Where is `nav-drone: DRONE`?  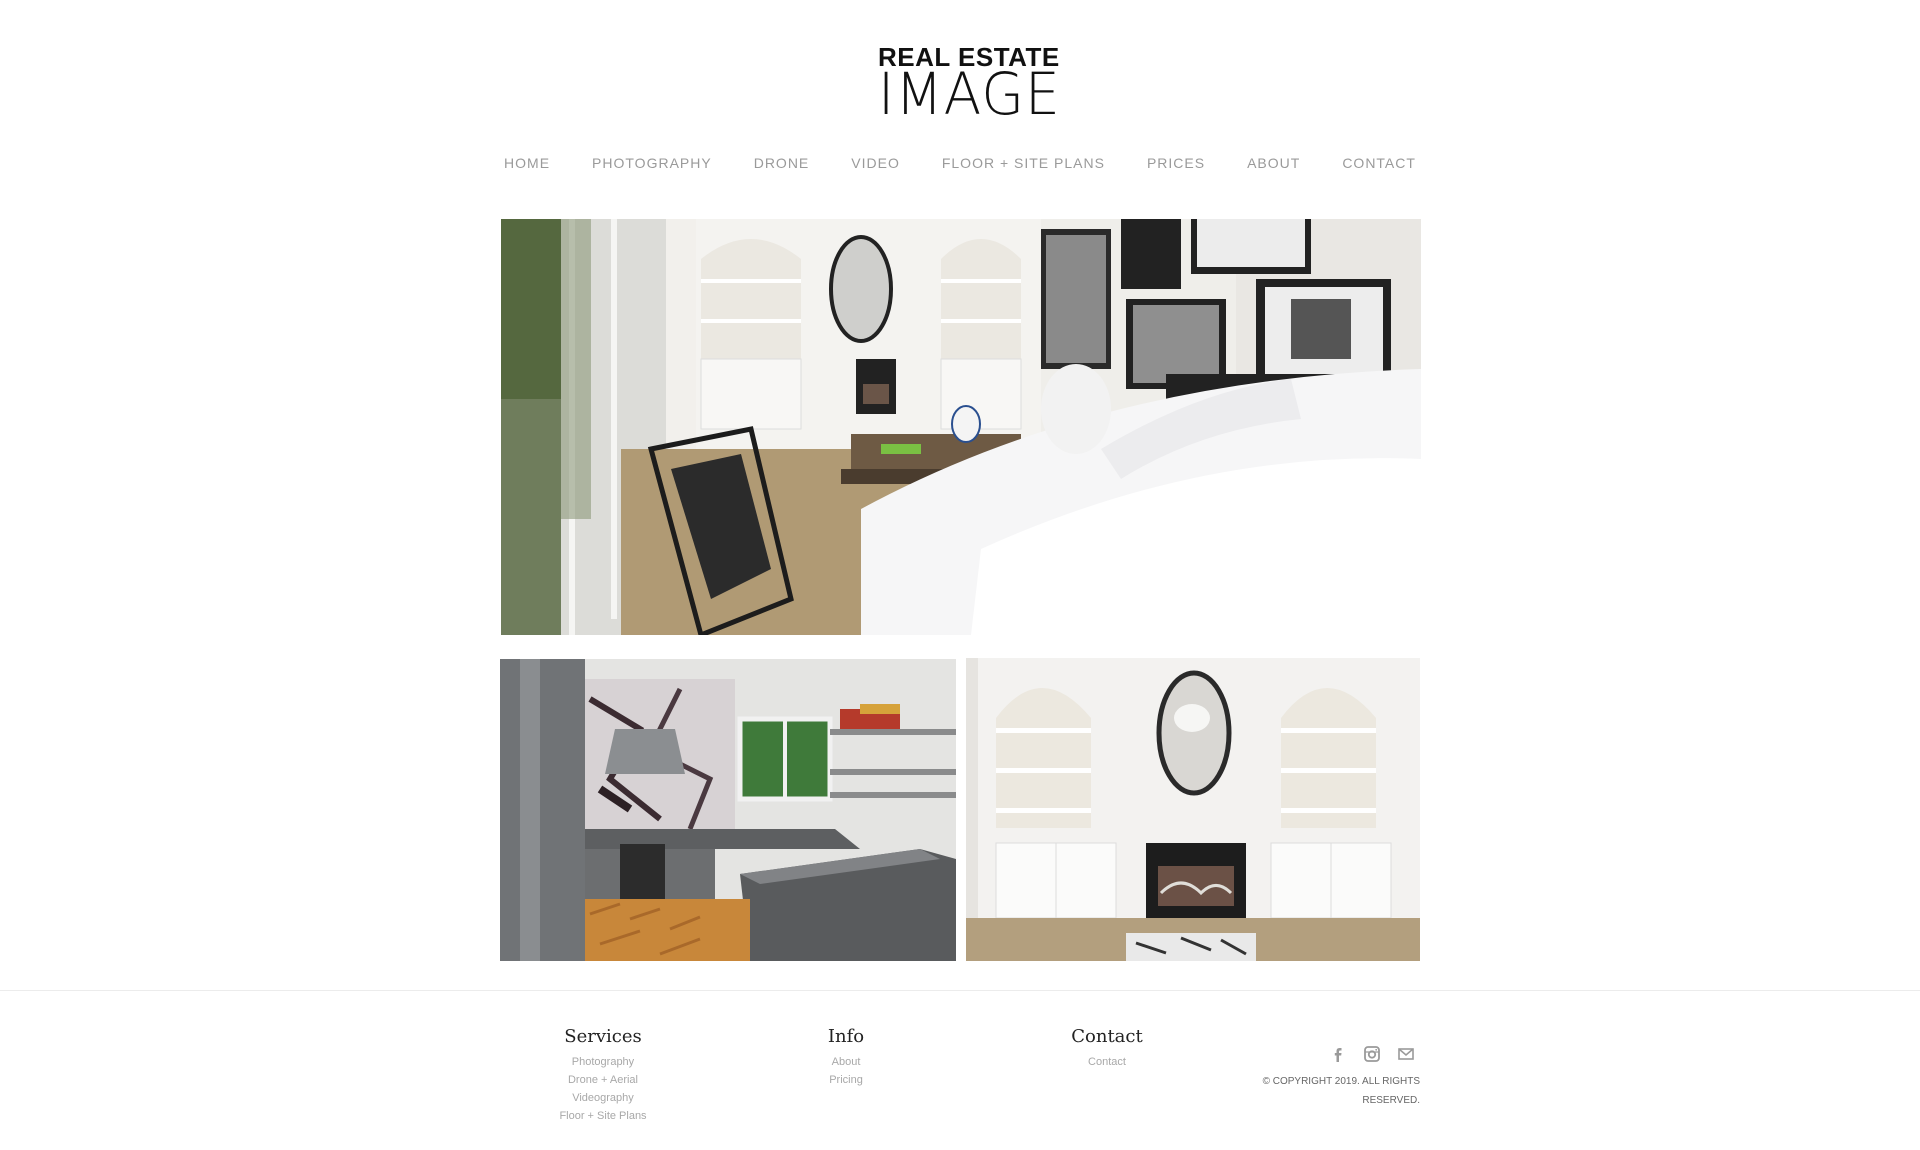 nav-drone: DRONE is located at coordinates (782, 163).